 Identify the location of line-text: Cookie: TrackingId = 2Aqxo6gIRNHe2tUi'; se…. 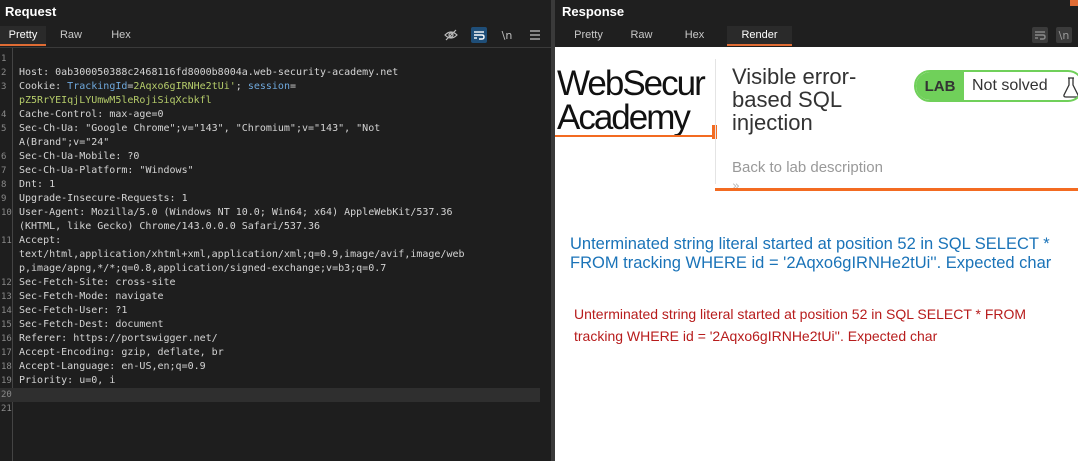
(154, 87).